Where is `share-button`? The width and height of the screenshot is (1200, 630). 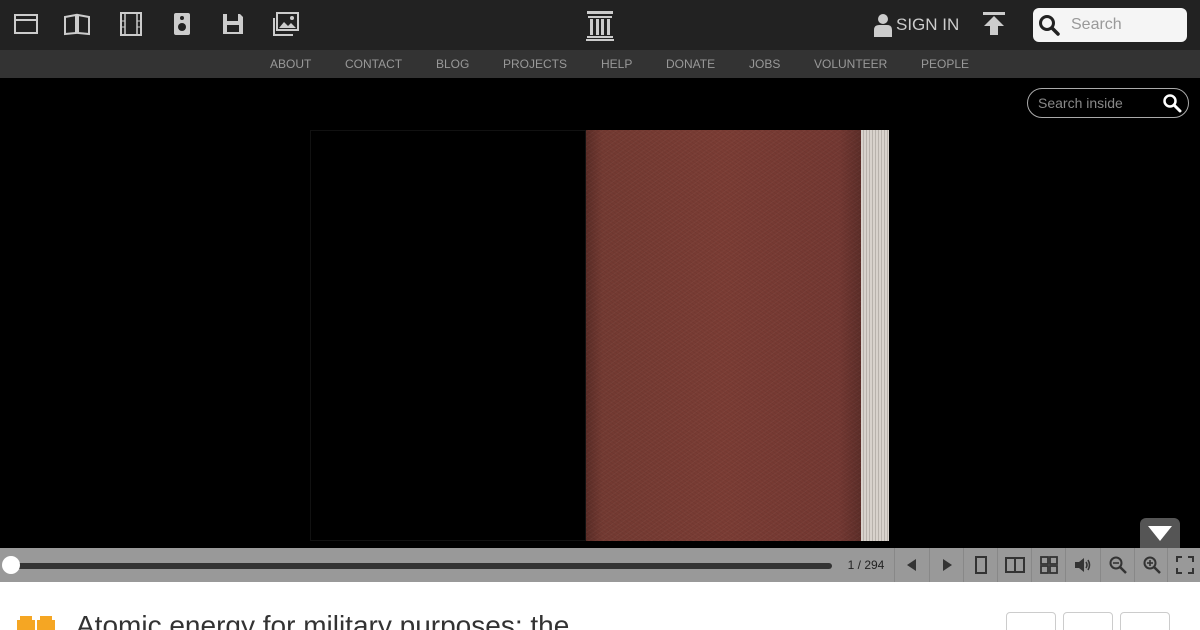 share-button is located at coordinates (1088, 621).